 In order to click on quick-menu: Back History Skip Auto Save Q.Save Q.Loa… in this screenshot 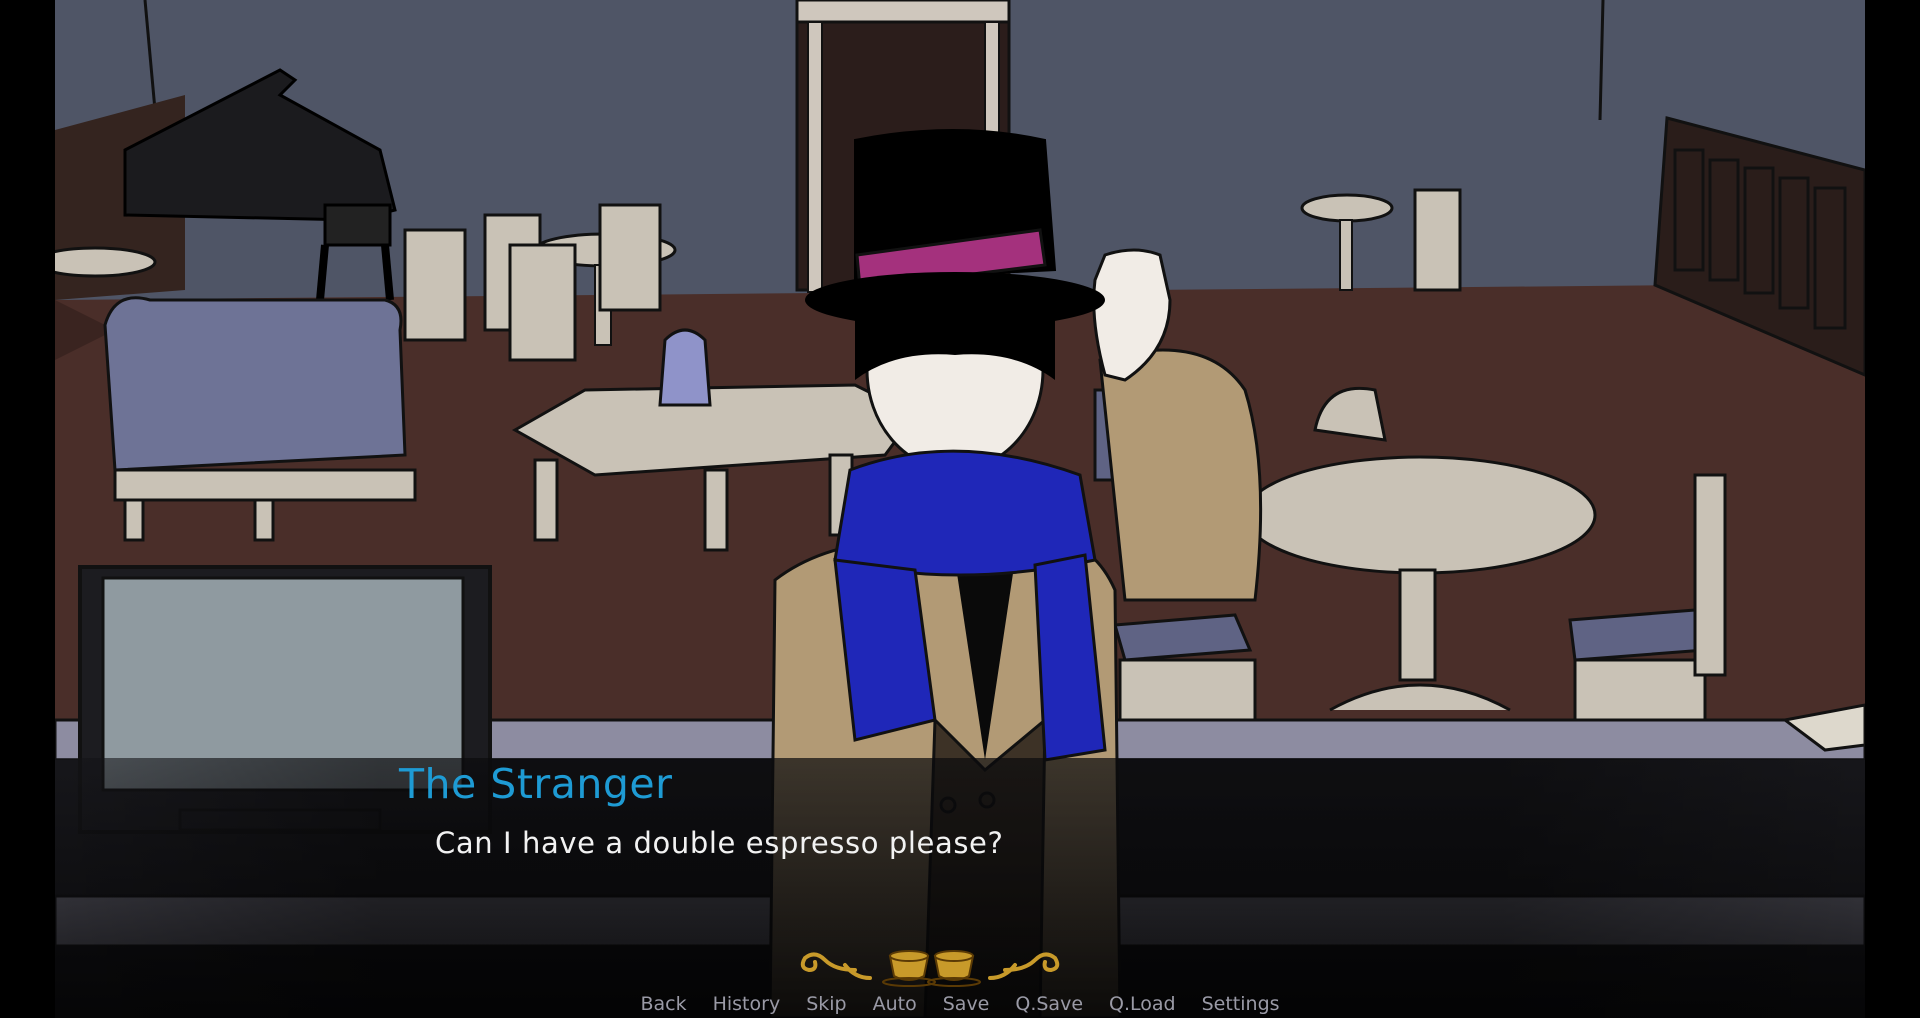, I will do `click(960, 1004)`.